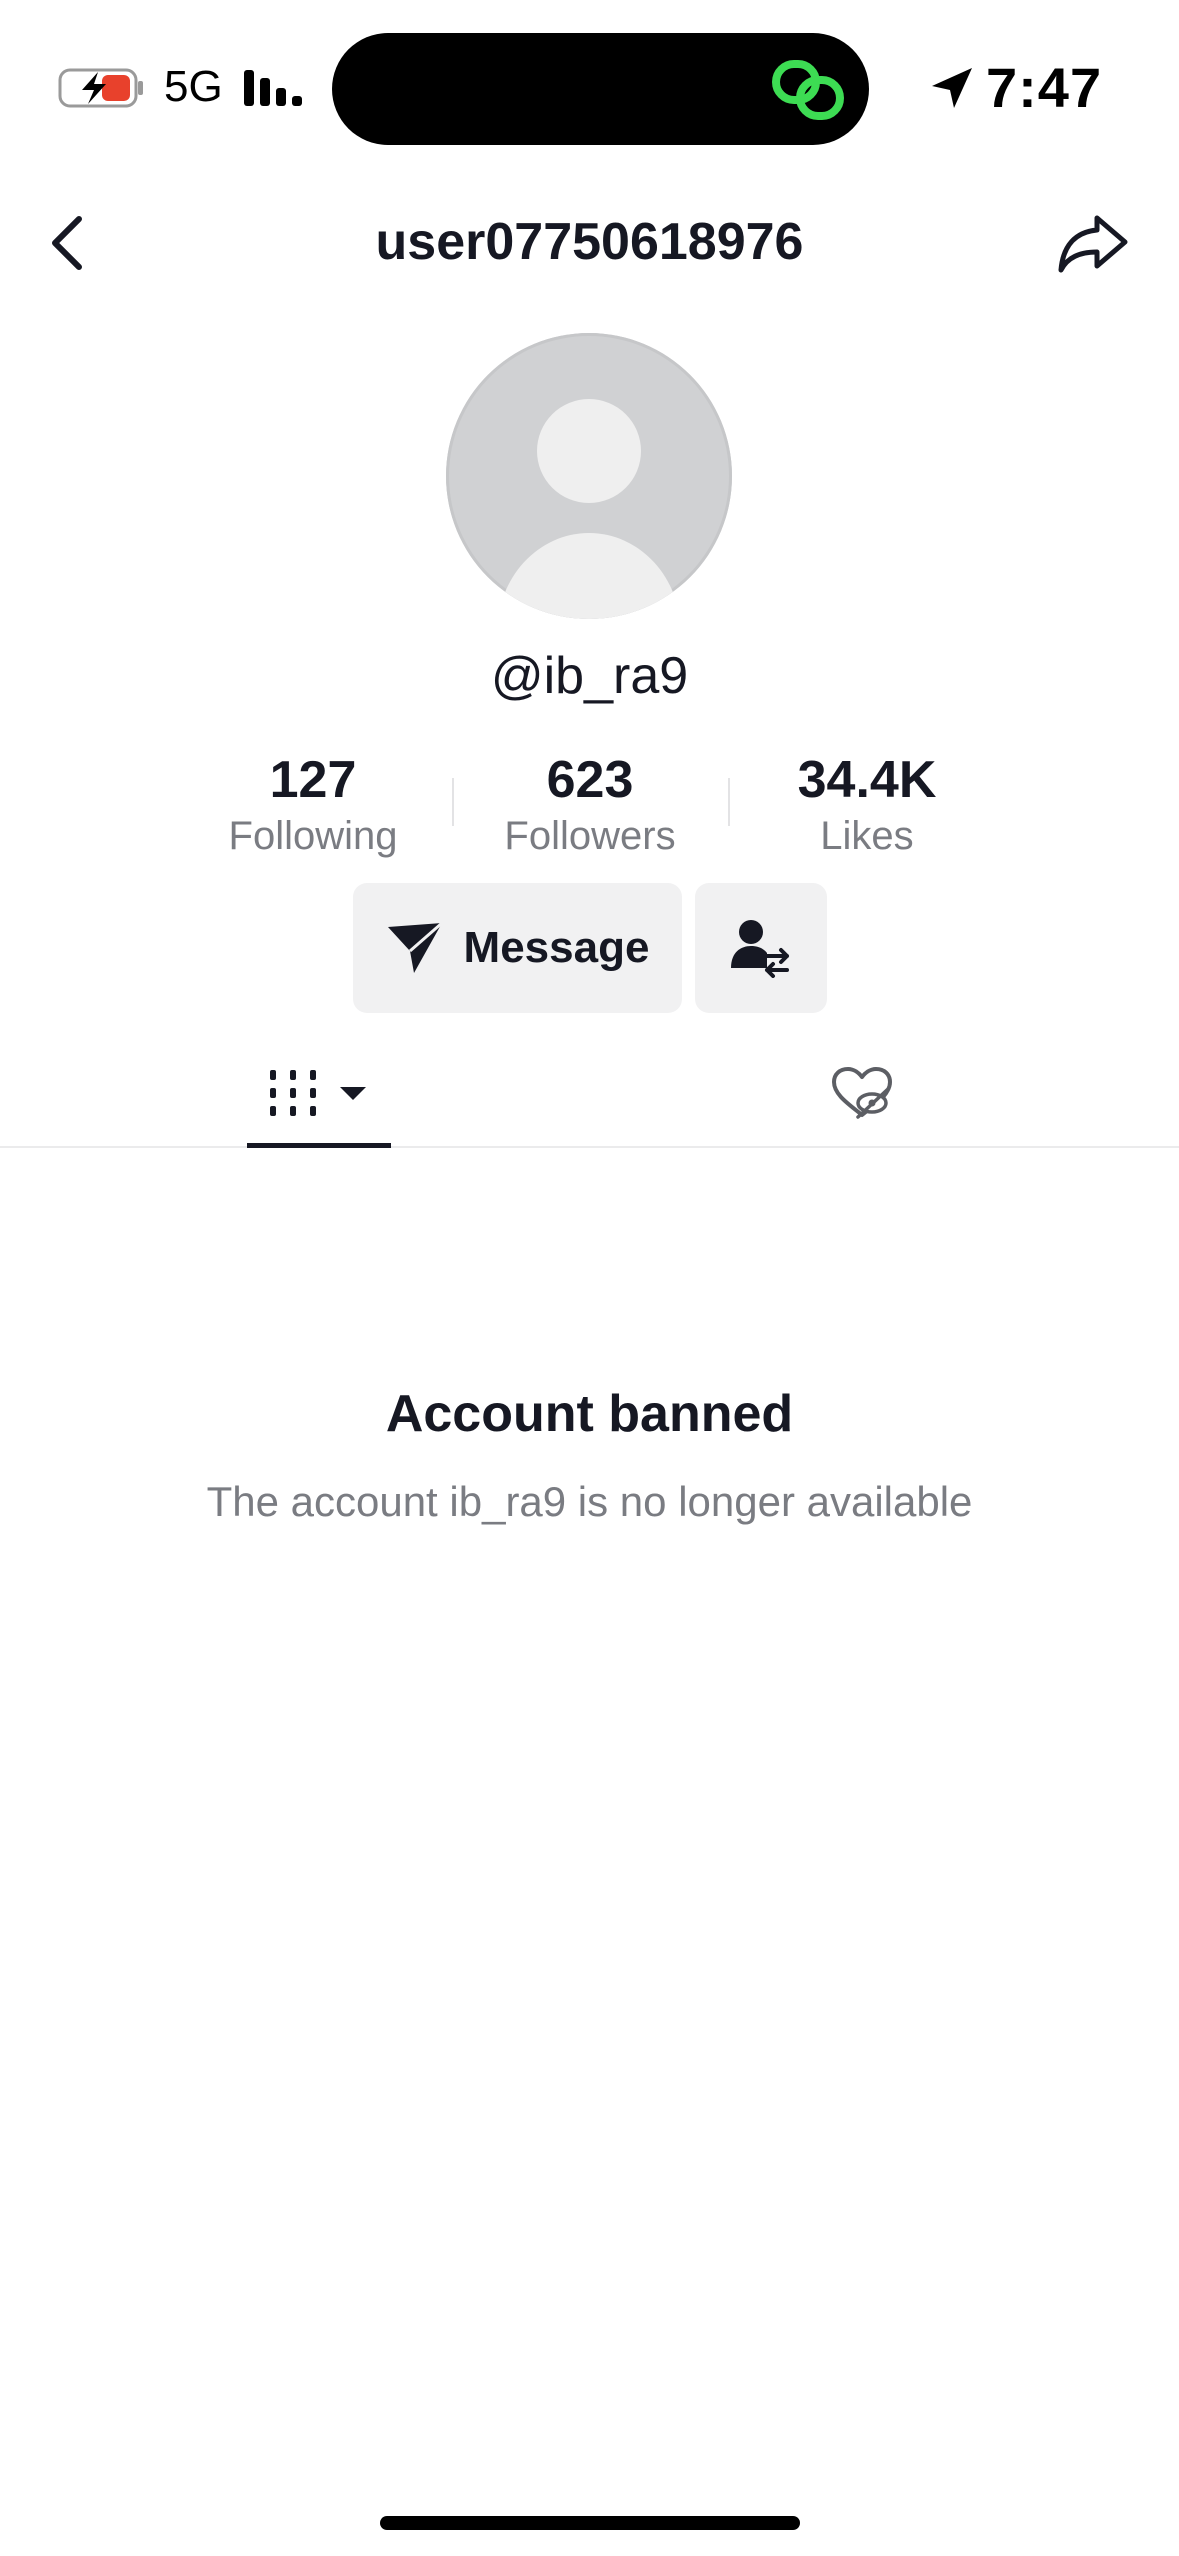  Describe the element at coordinates (1044, 87) in the screenshot. I see `clock: 7:47` at that location.